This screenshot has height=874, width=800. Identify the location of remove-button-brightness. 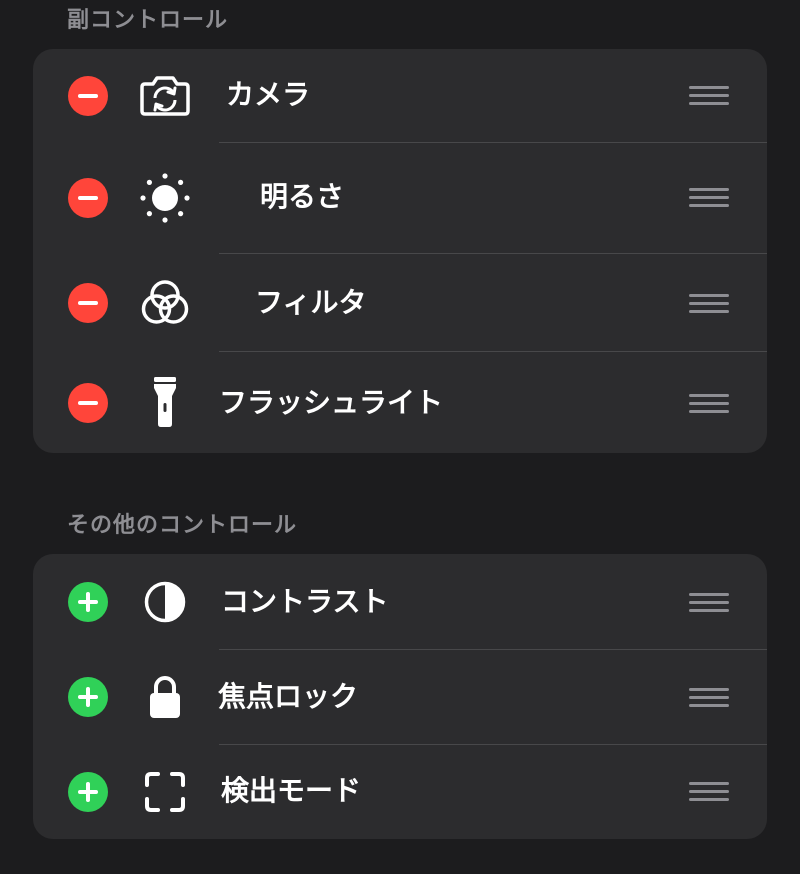
(88, 198).